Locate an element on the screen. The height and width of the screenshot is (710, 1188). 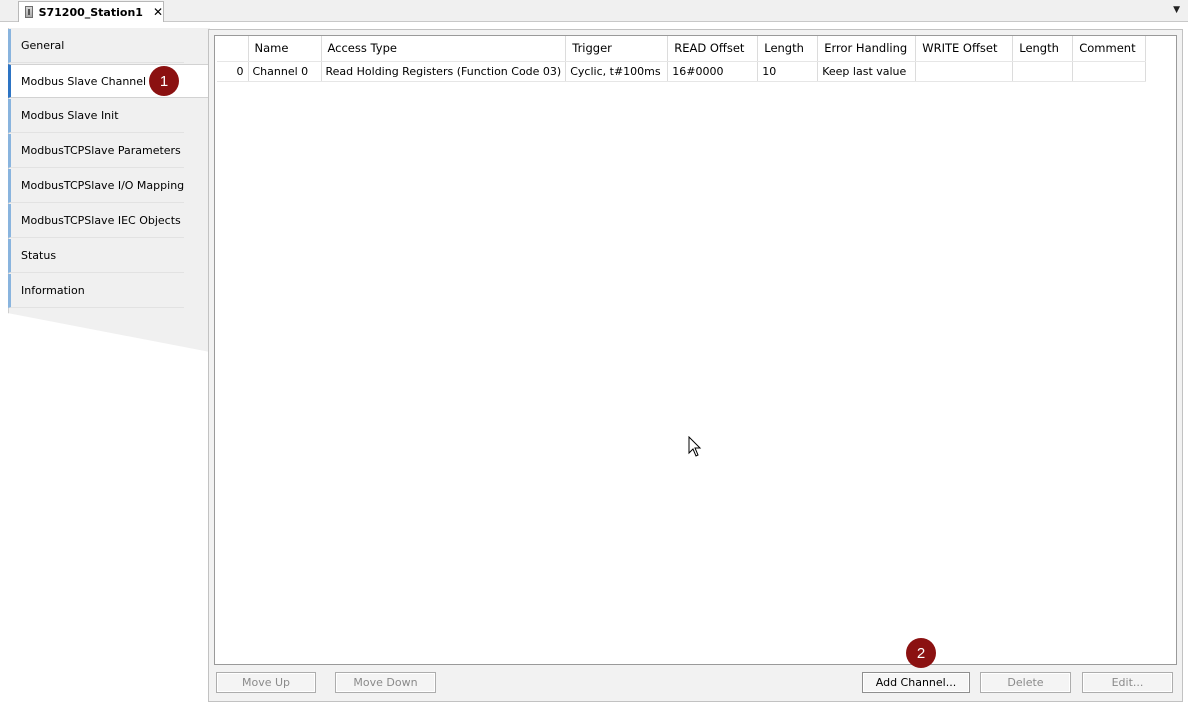
column-header-index is located at coordinates (233, 49).